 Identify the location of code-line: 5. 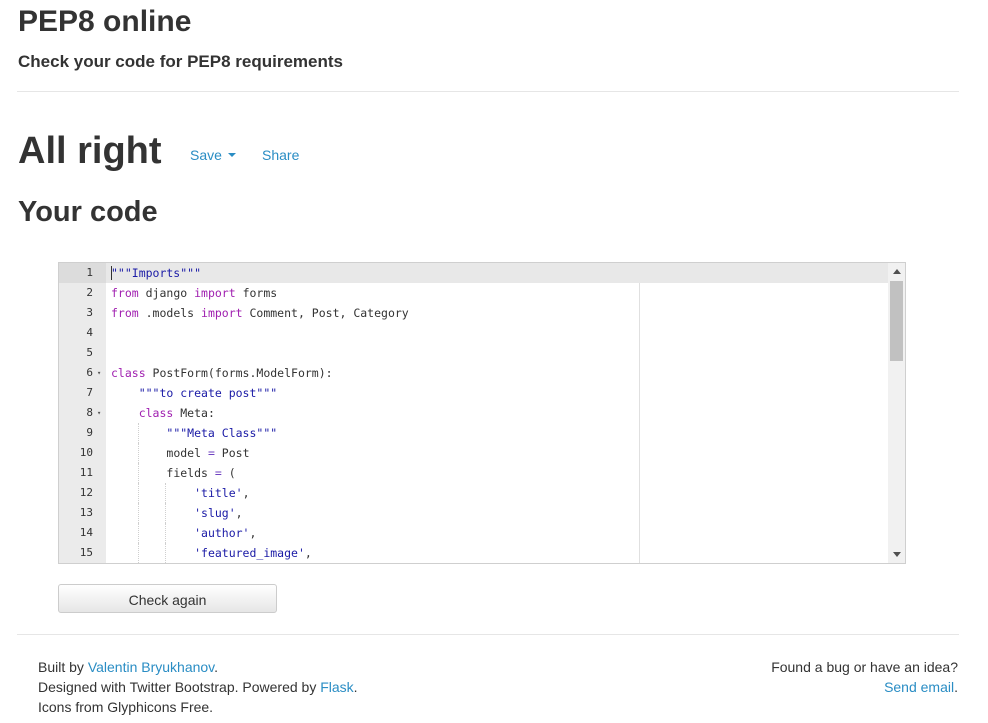
(473, 353).